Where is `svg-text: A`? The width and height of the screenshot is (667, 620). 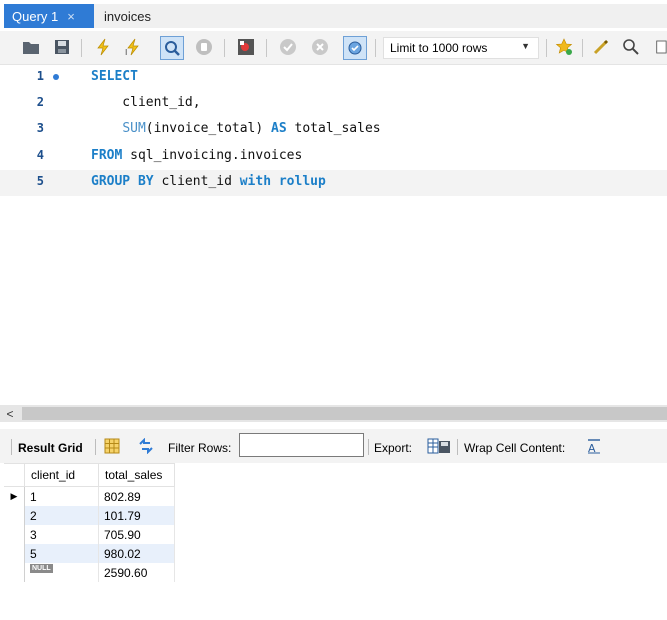 svg-text: A is located at coordinates (592, 448).